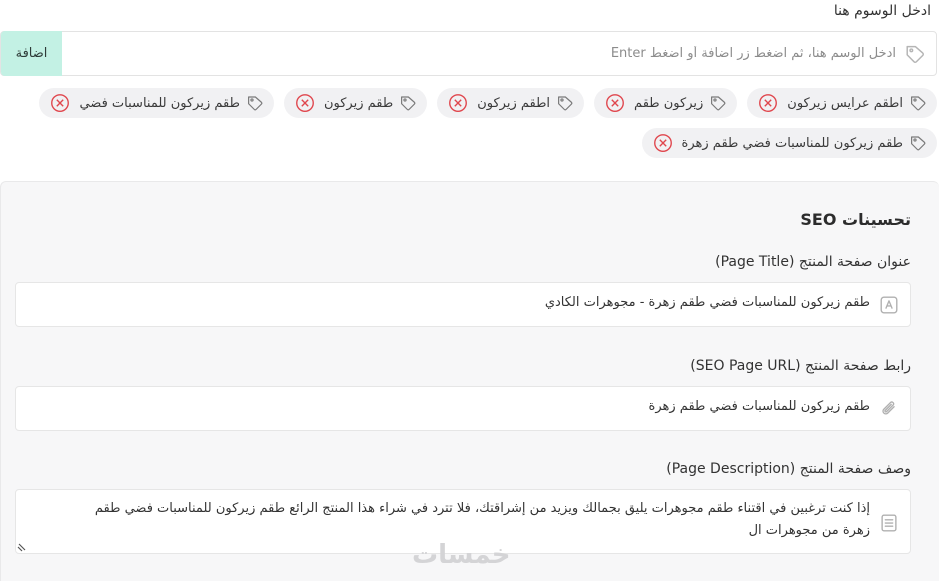 This screenshot has width=939, height=581. I want to click on tag-chip: طقم زيركون للمناسبات فضي, so click(156, 103).